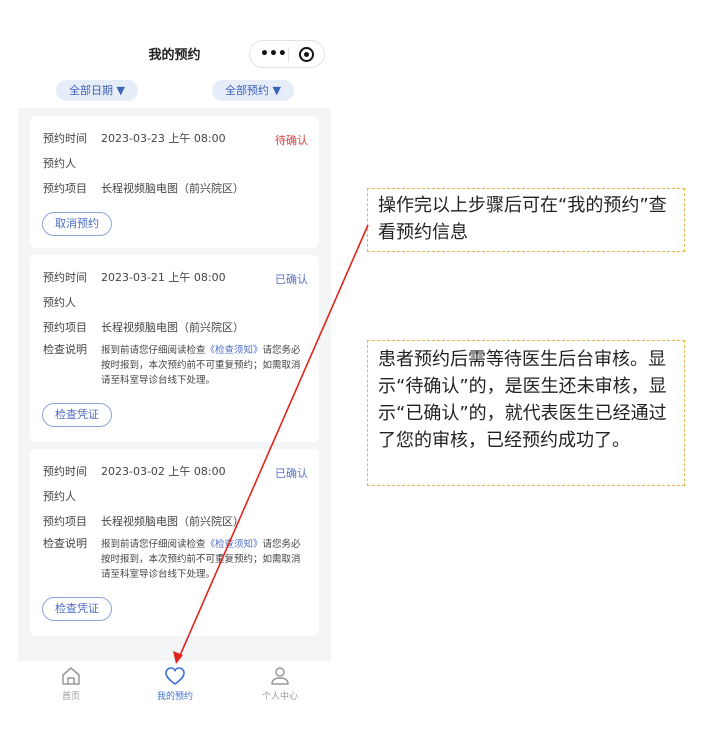  What do you see at coordinates (280, 676) in the screenshot?
I see `user-icon` at bounding box center [280, 676].